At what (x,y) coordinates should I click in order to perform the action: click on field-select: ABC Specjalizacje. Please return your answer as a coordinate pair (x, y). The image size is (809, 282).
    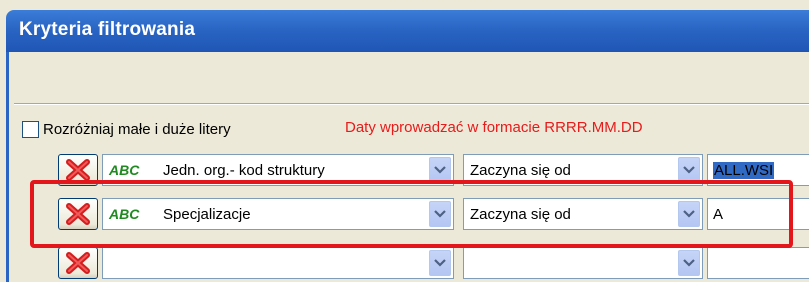
    Looking at the image, I should click on (278, 214).